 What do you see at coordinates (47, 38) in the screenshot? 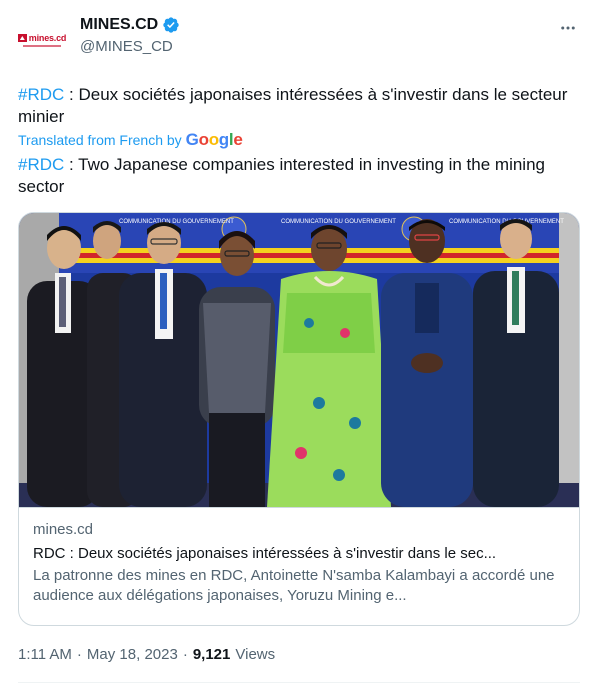
I see `avatar-logo-text: mines.cd` at bounding box center [47, 38].